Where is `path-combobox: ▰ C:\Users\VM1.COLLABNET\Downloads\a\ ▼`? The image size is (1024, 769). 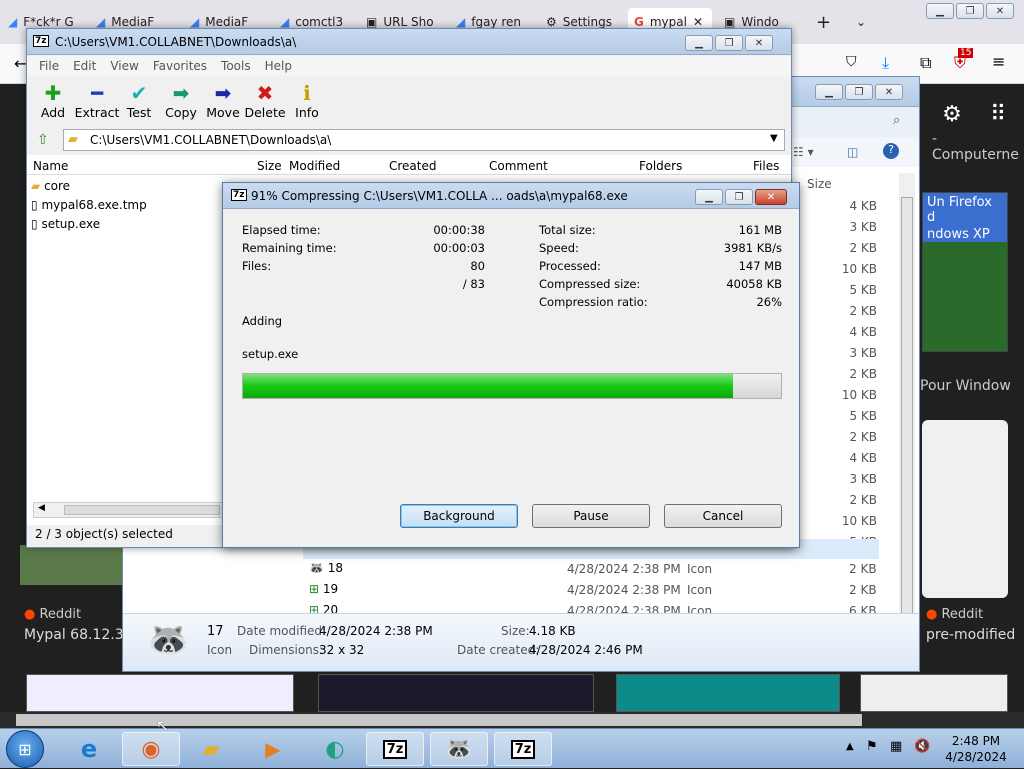 path-combobox: ▰ C:\Users\VM1.COLLABNET\Downloads\a\ ▼ is located at coordinates (424, 140).